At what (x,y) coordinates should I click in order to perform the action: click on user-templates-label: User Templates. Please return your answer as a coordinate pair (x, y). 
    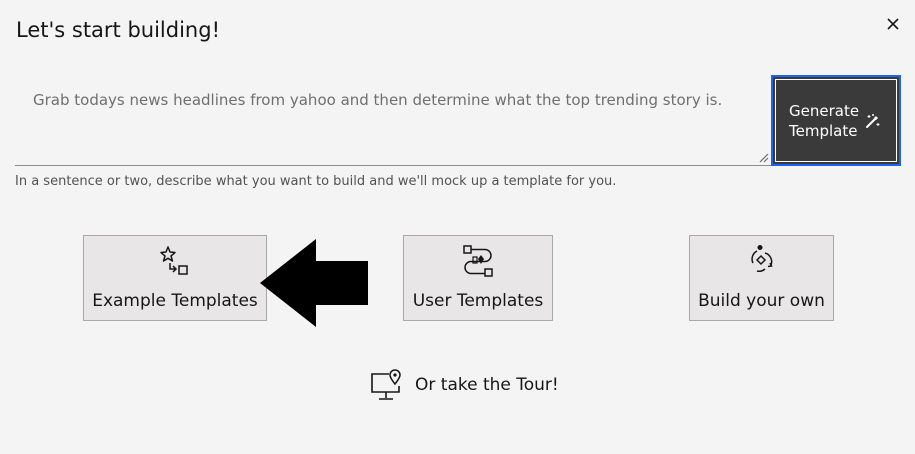
    Looking at the image, I should click on (478, 301).